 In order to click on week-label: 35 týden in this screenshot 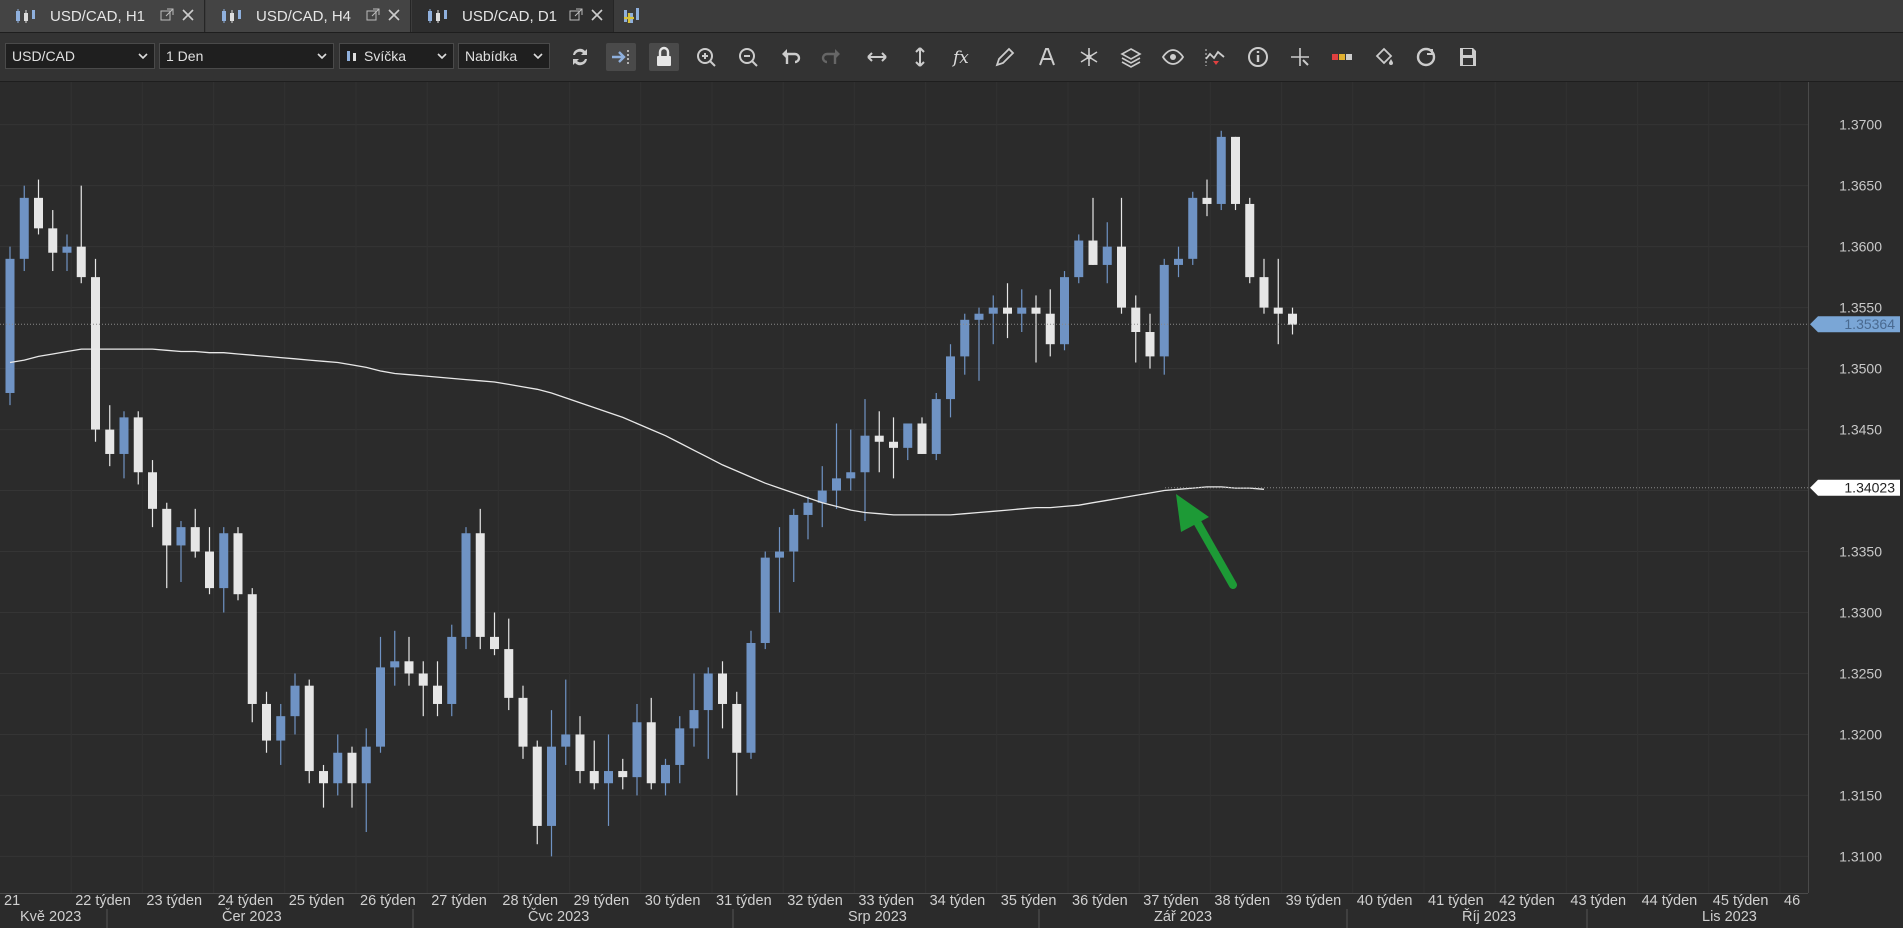, I will do `click(1029, 901)`.